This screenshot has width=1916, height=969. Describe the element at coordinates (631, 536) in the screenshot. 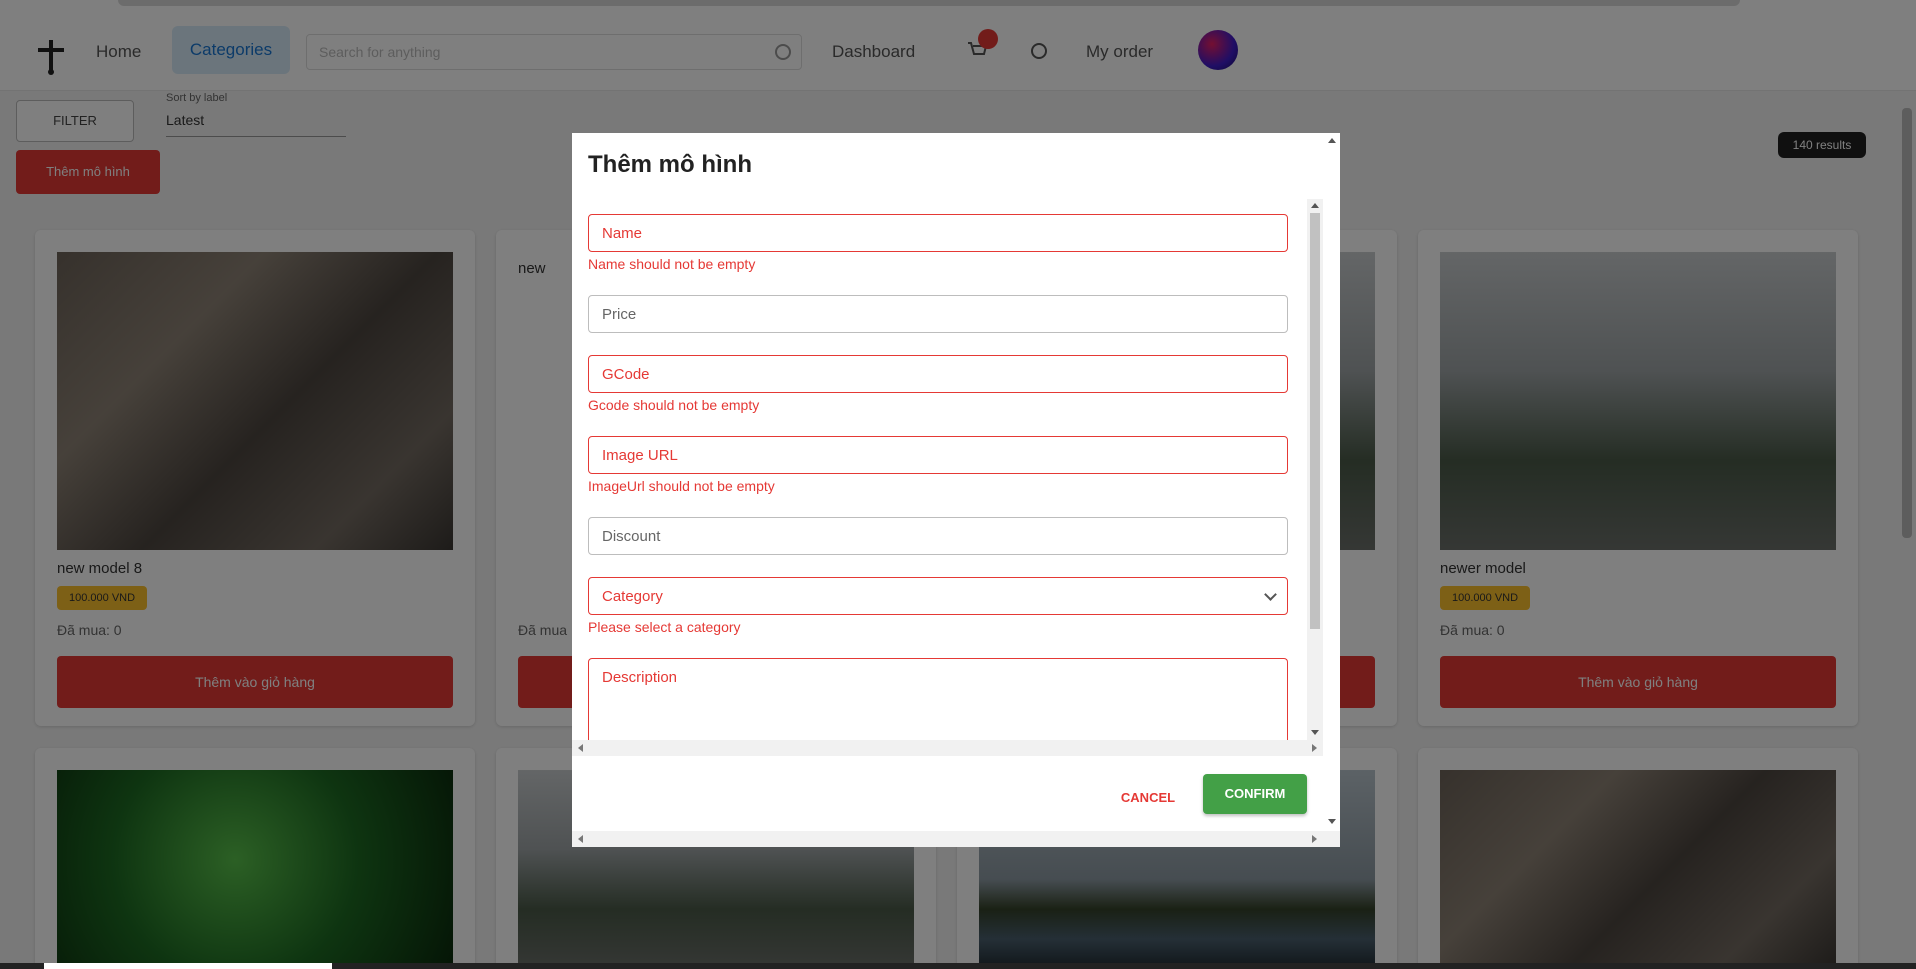

I see `discount-label: Discount` at that location.